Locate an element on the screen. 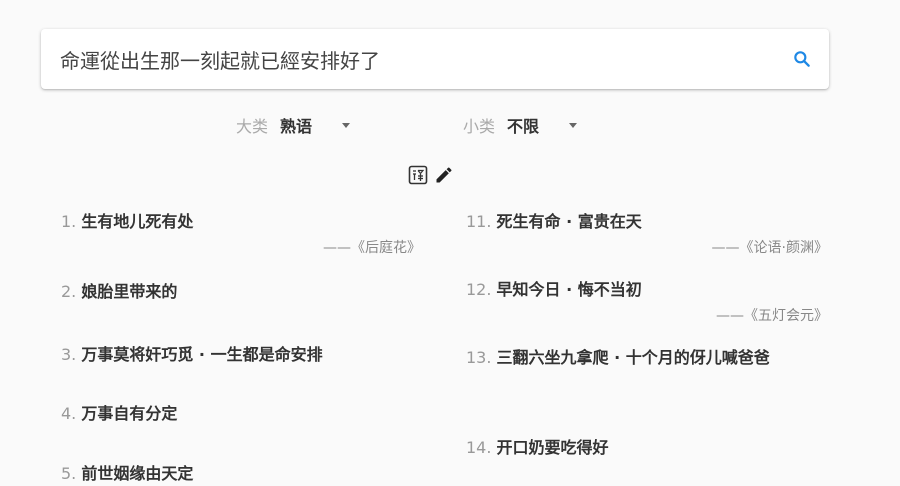 The image size is (900, 486). source-citation: ——《论语·颜渊》 is located at coordinates (769, 248).